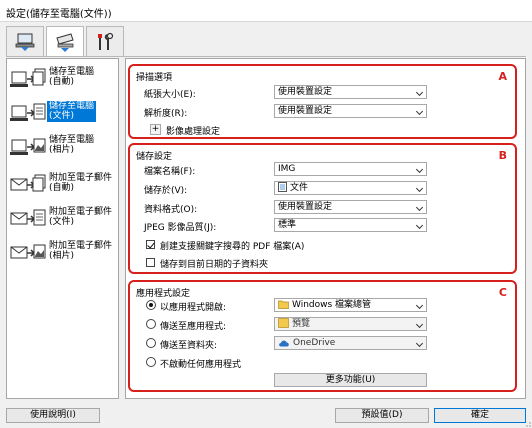 This screenshot has height=428, width=532. I want to click on send-to-app-radio, so click(151, 324).